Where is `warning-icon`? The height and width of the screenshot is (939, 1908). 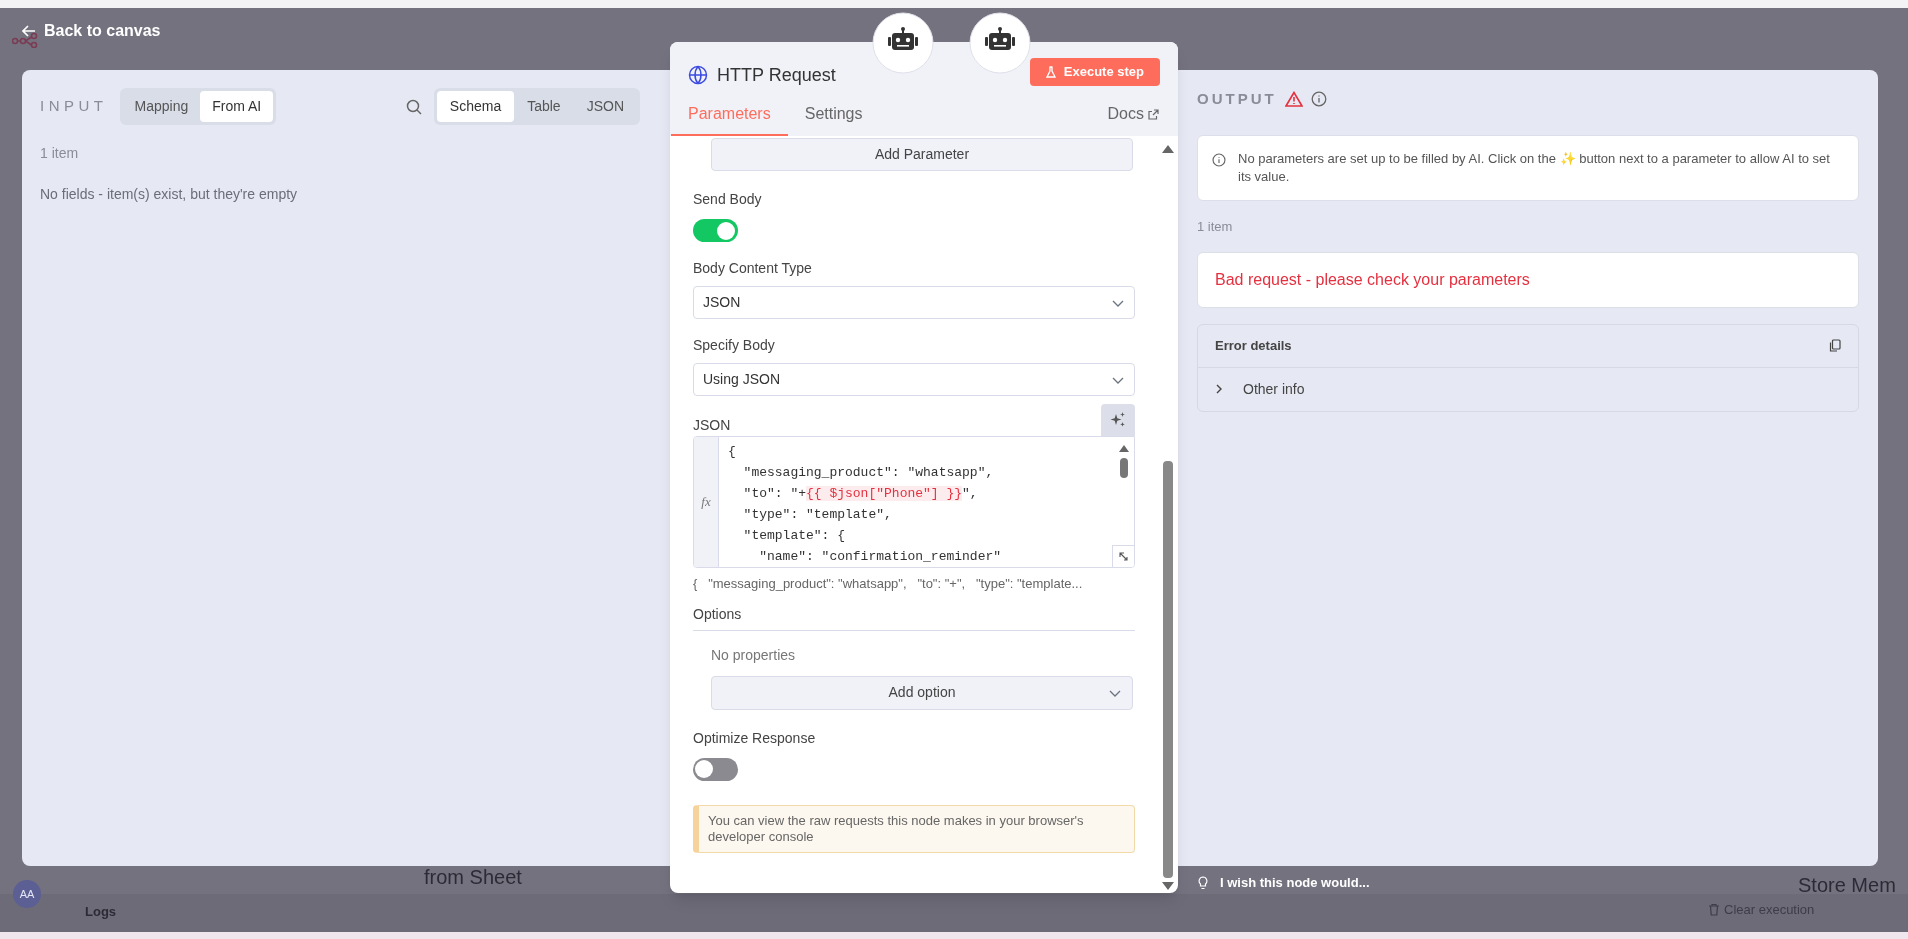
warning-icon is located at coordinates (1293, 99).